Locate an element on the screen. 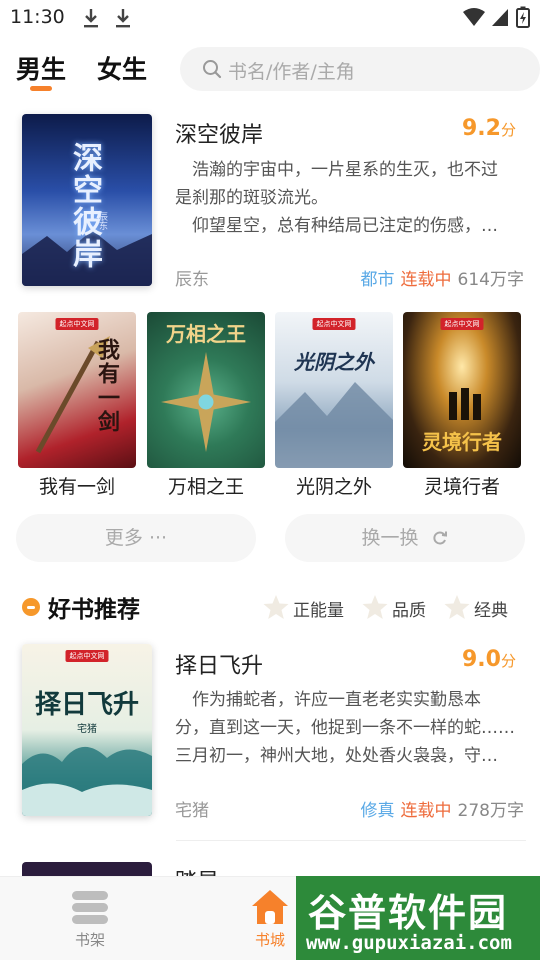 The height and width of the screenshot is (960, 540). recommend-book-title: 择日飞升 is located at coordinates (219, 664).